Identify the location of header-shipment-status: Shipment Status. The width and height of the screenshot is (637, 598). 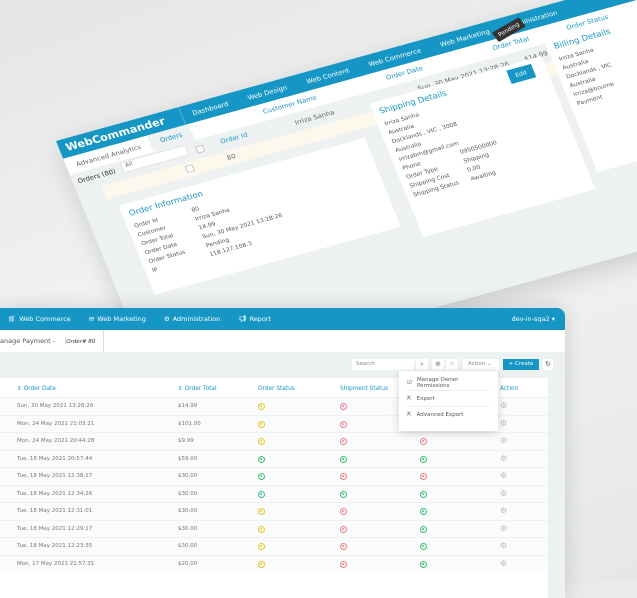
(364, 389).